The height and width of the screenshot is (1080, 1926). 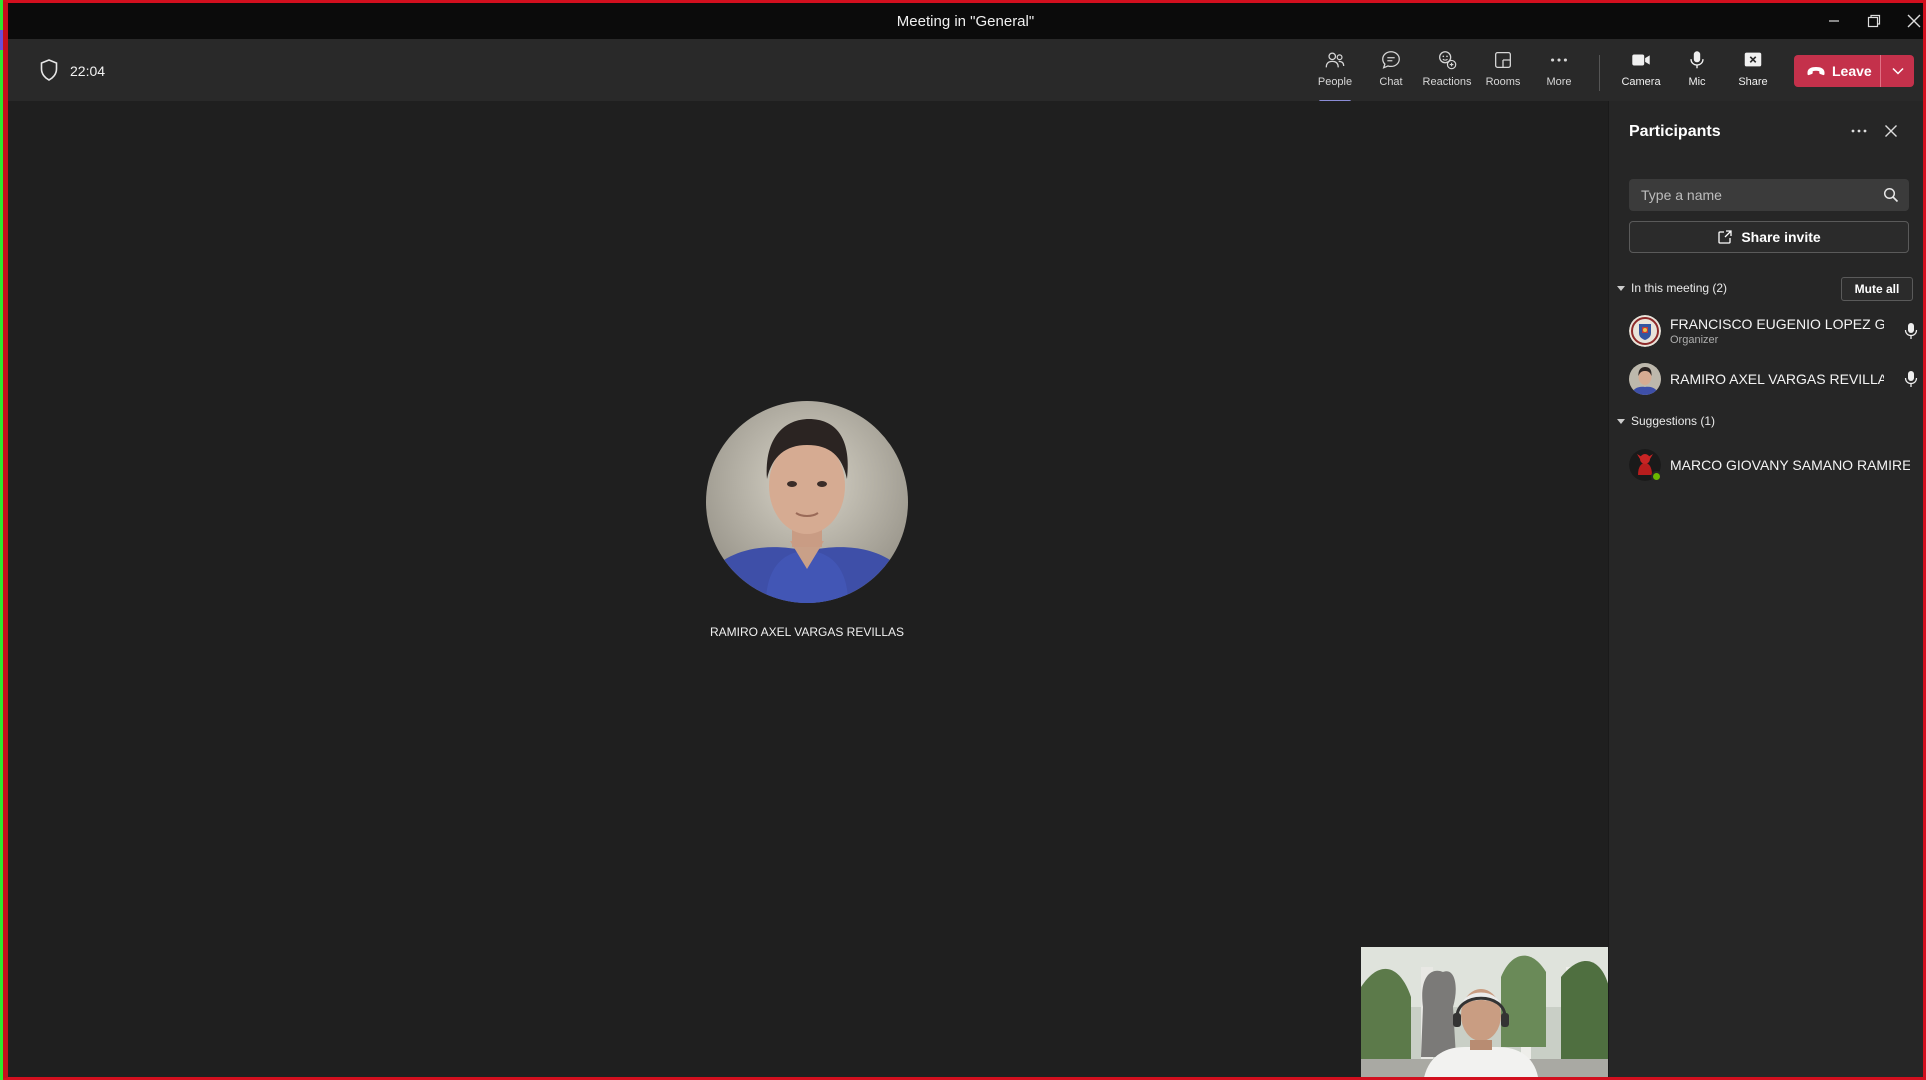 What do you see at coordinates (1679, 288) in the screenshot?
I see `in-meeting-heading: In this meeting (2)` at bounding box center [1679, 288].